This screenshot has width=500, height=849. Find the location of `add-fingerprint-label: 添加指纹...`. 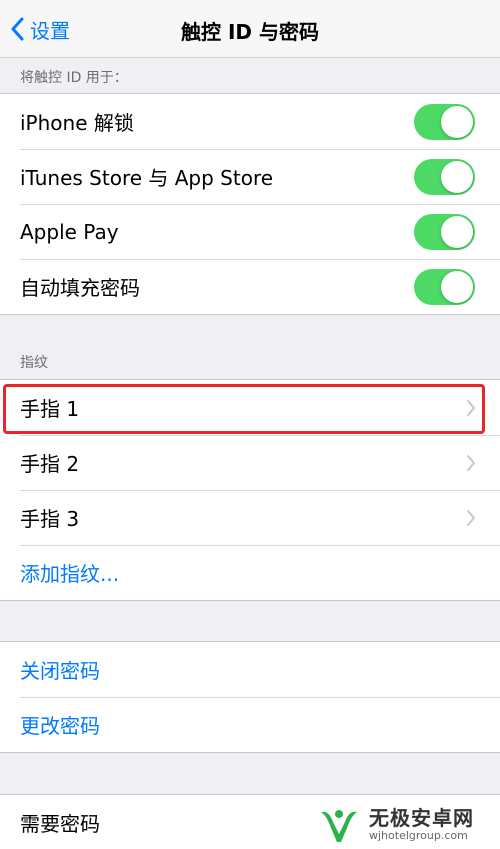

add-fingerprint-label: 添加指纹... is located at coordinates (70, 574).